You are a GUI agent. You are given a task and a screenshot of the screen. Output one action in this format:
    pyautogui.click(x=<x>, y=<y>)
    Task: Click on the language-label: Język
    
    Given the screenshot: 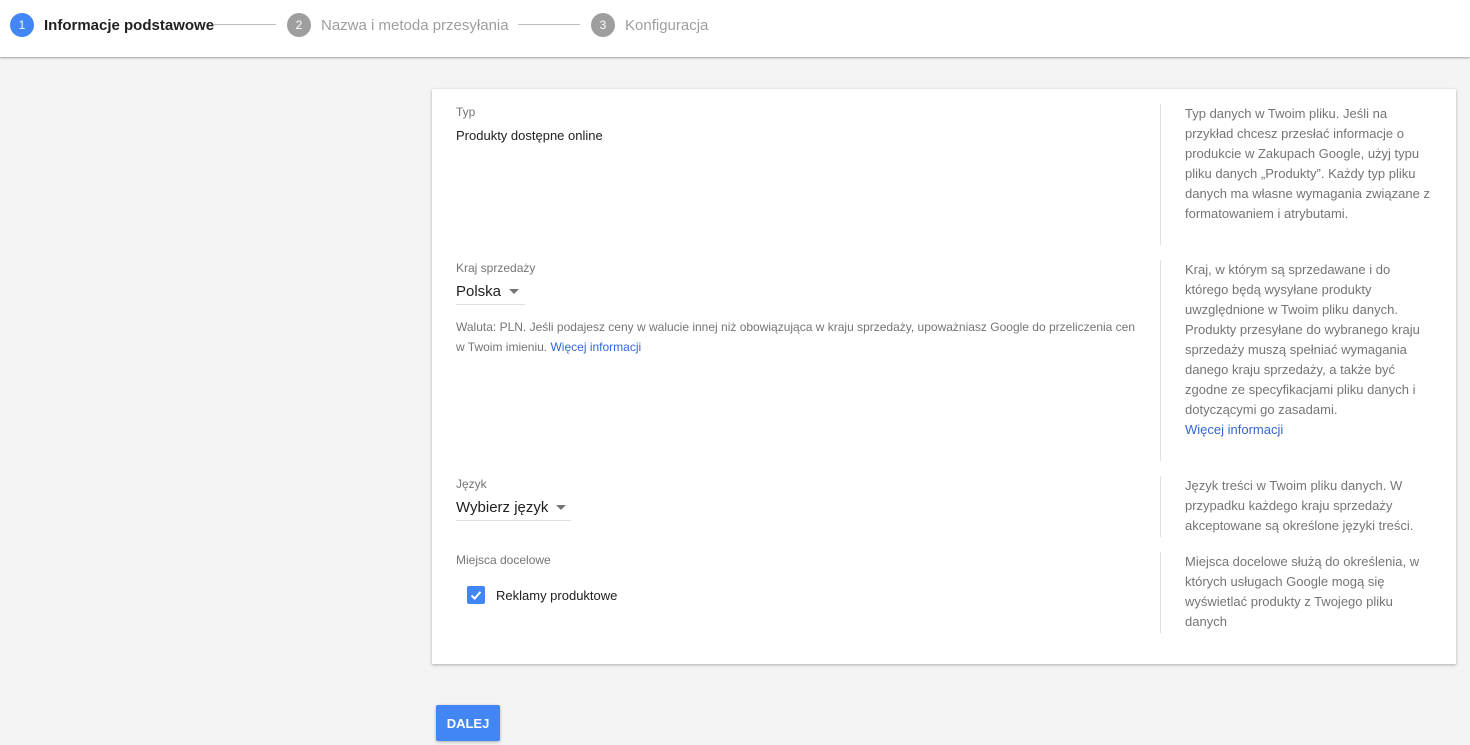 What is the action you would take?
    pyautogui.click(x=471, y=484)
    